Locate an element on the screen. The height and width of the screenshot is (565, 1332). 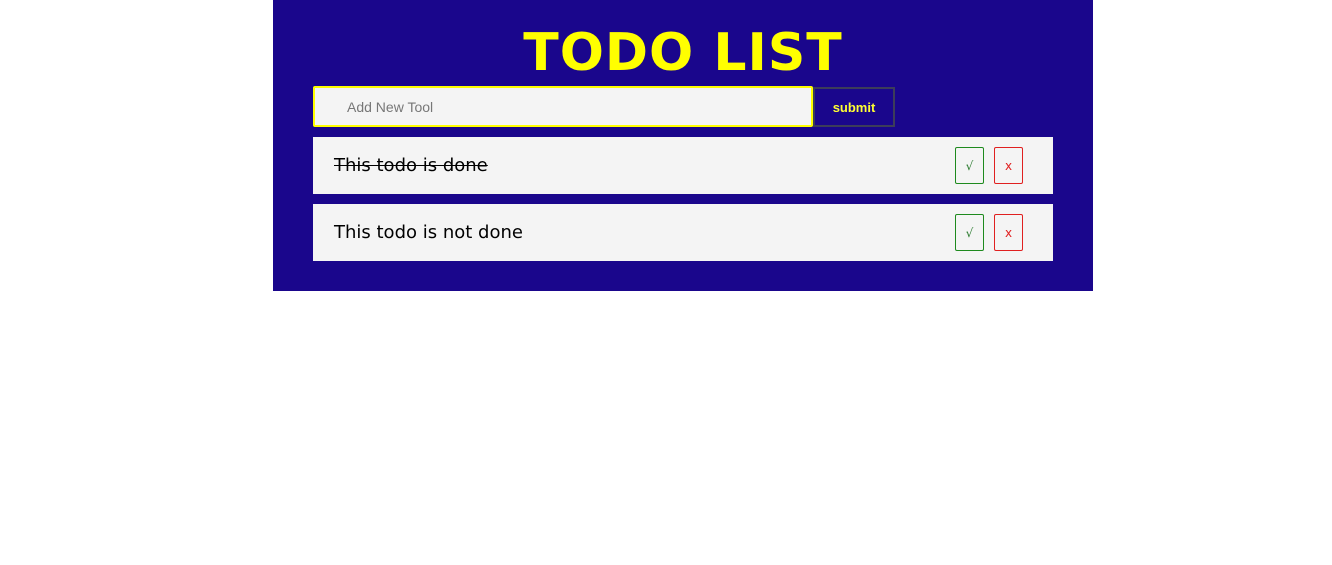
page-title: TODO LIST is located at coordinates (683, 53).